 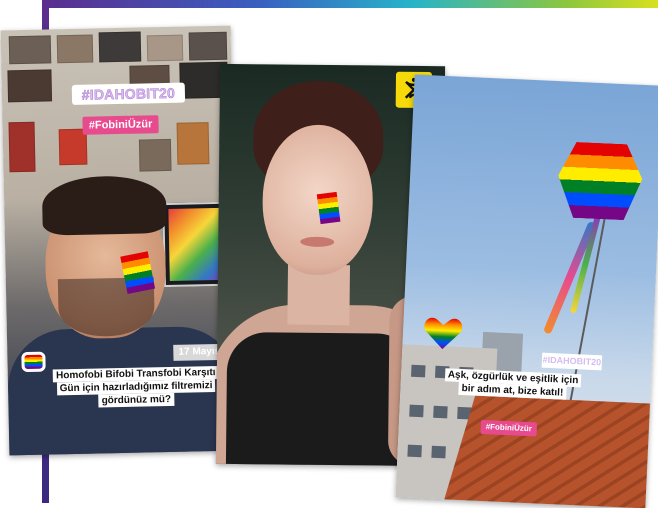 I want to click on tiled-roof, so click(x=548, y=451).